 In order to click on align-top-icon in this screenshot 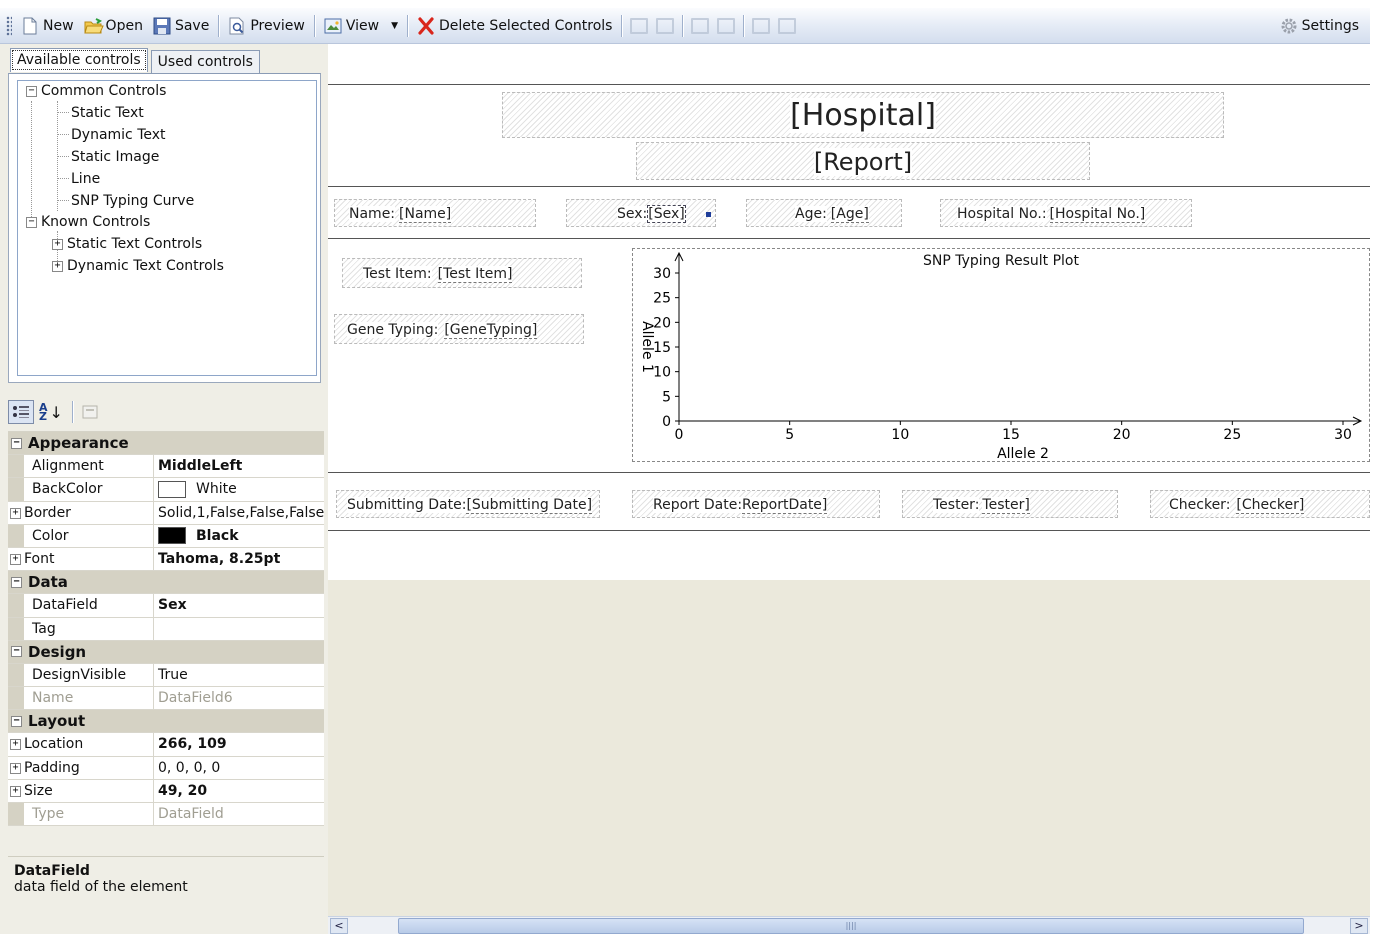, I will do `click(700, 25)`.